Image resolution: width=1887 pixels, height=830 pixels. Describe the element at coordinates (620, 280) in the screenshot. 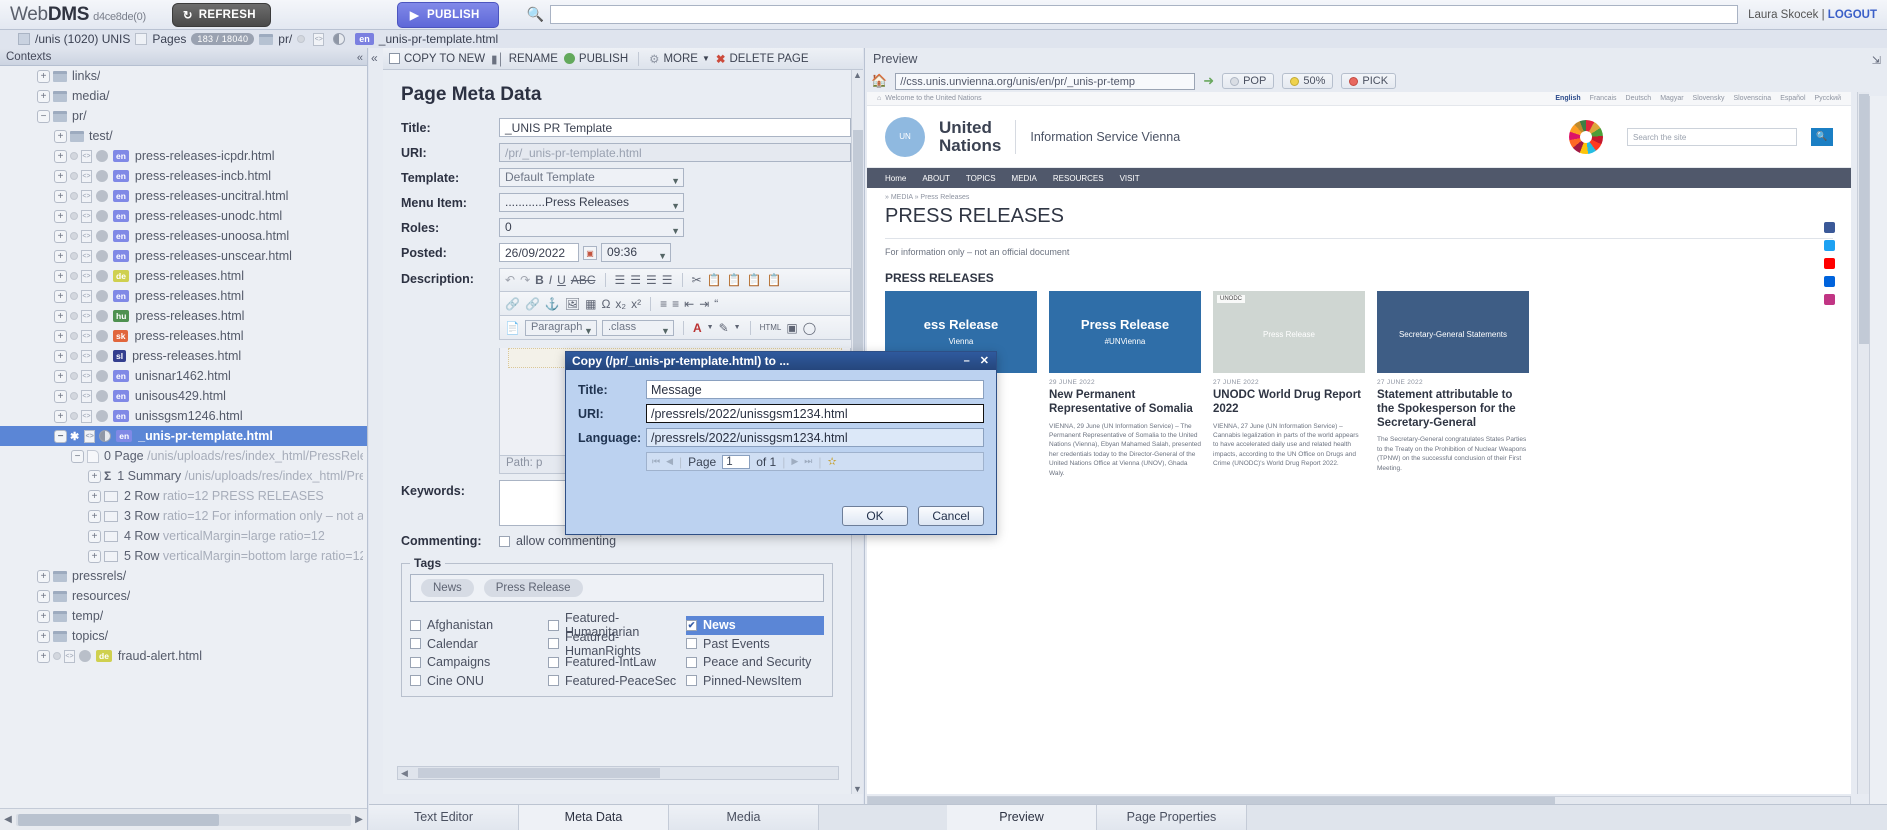

I see `align-left-icon: ☰` at that location.